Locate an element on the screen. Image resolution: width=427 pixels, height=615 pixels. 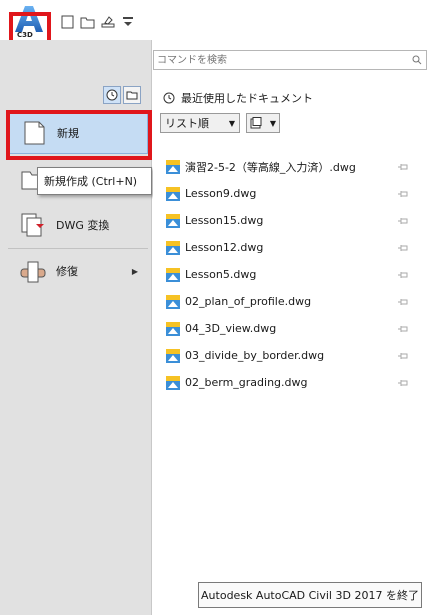
recent-file-name: 04_3D_view.dwg is located at coordinates (231, 328).